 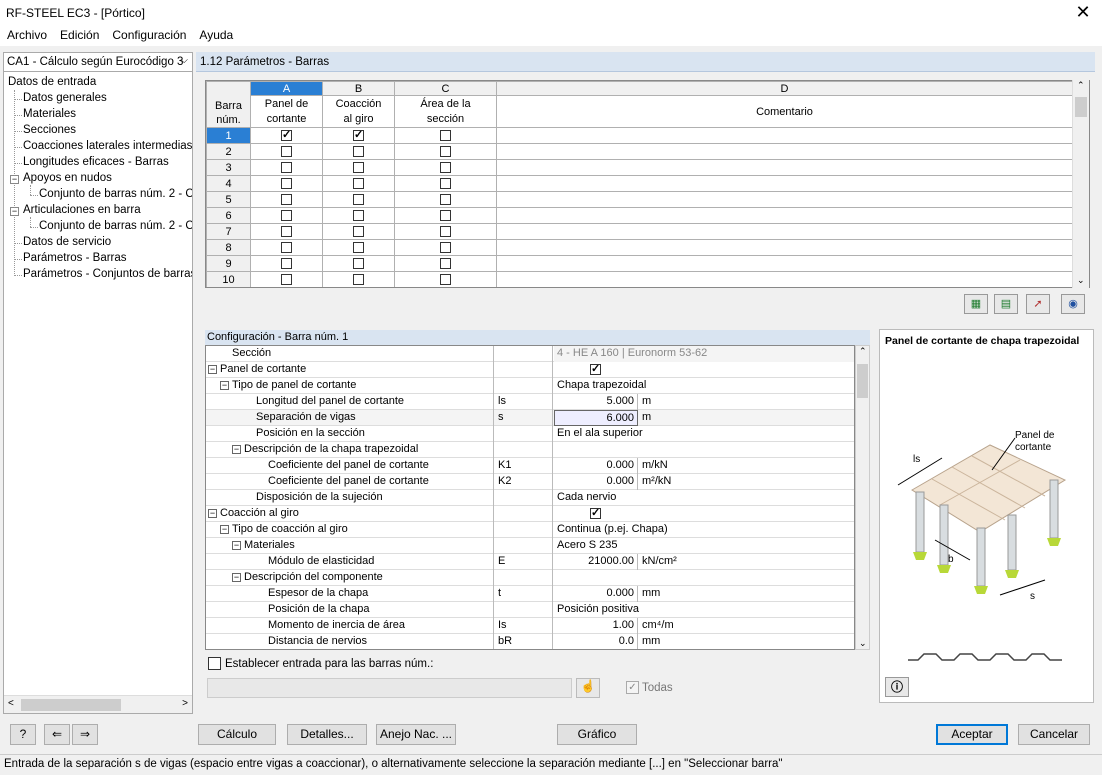 I want to click on config-row: Disposición de la sujeción Cada nervio, so click(x=530, y=498).